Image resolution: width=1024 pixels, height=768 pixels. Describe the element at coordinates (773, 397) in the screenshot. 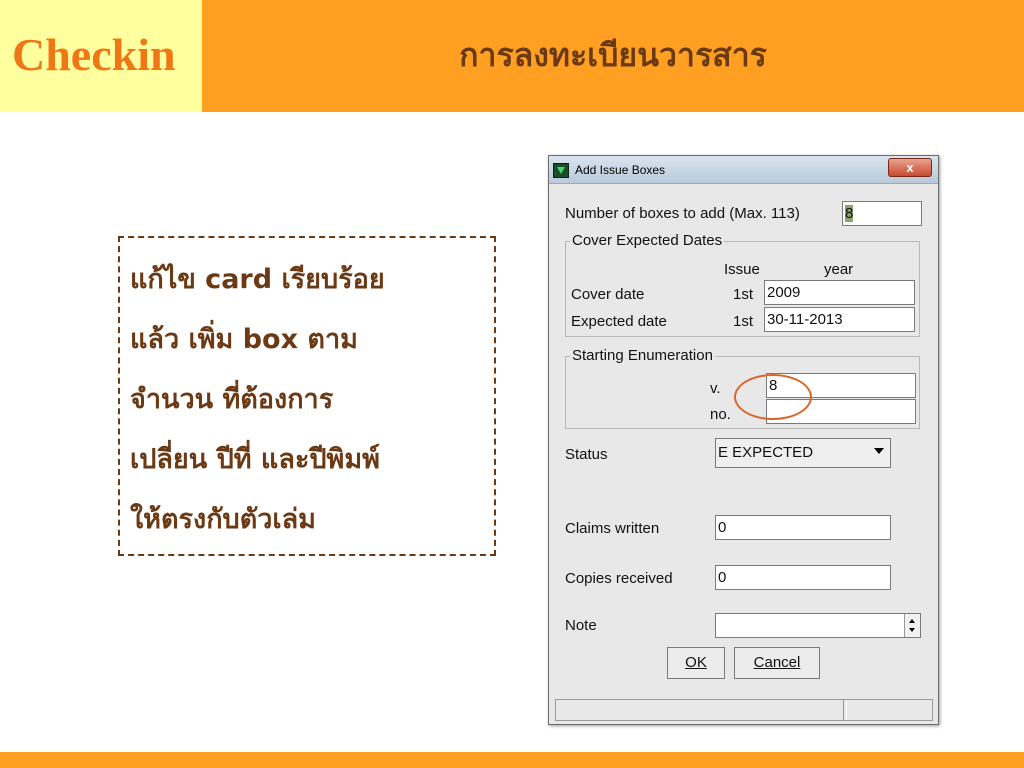

I see `highlight-circle` at that location.